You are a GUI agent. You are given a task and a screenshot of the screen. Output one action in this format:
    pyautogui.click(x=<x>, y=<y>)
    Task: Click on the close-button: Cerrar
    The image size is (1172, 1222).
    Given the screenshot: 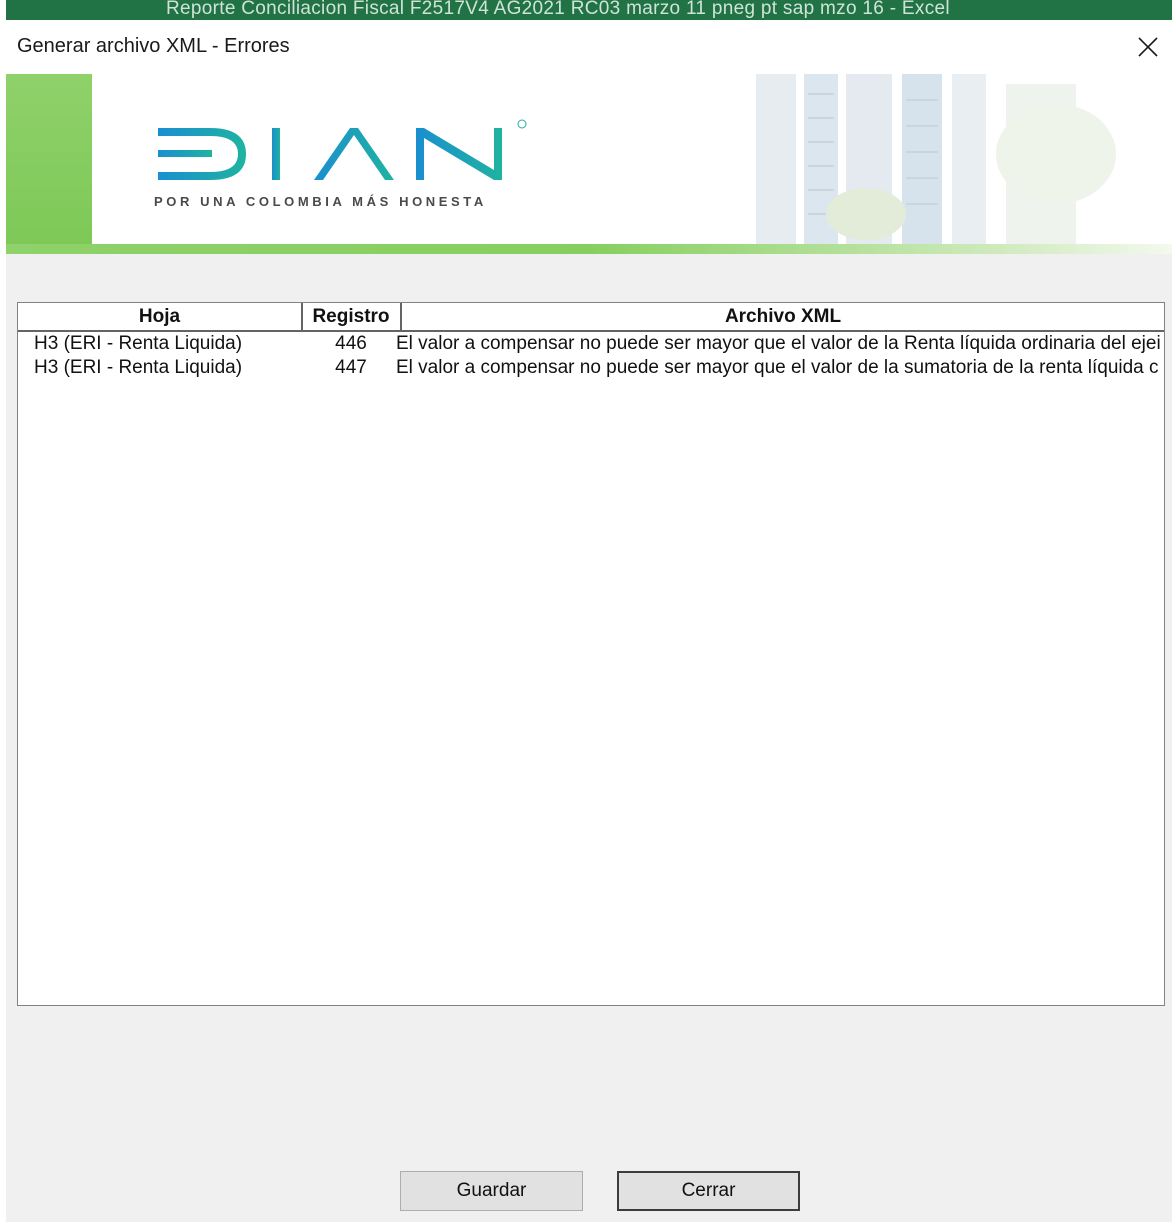 What is the action you would take?
    pyautogui.click(x=708, y=1191)
    